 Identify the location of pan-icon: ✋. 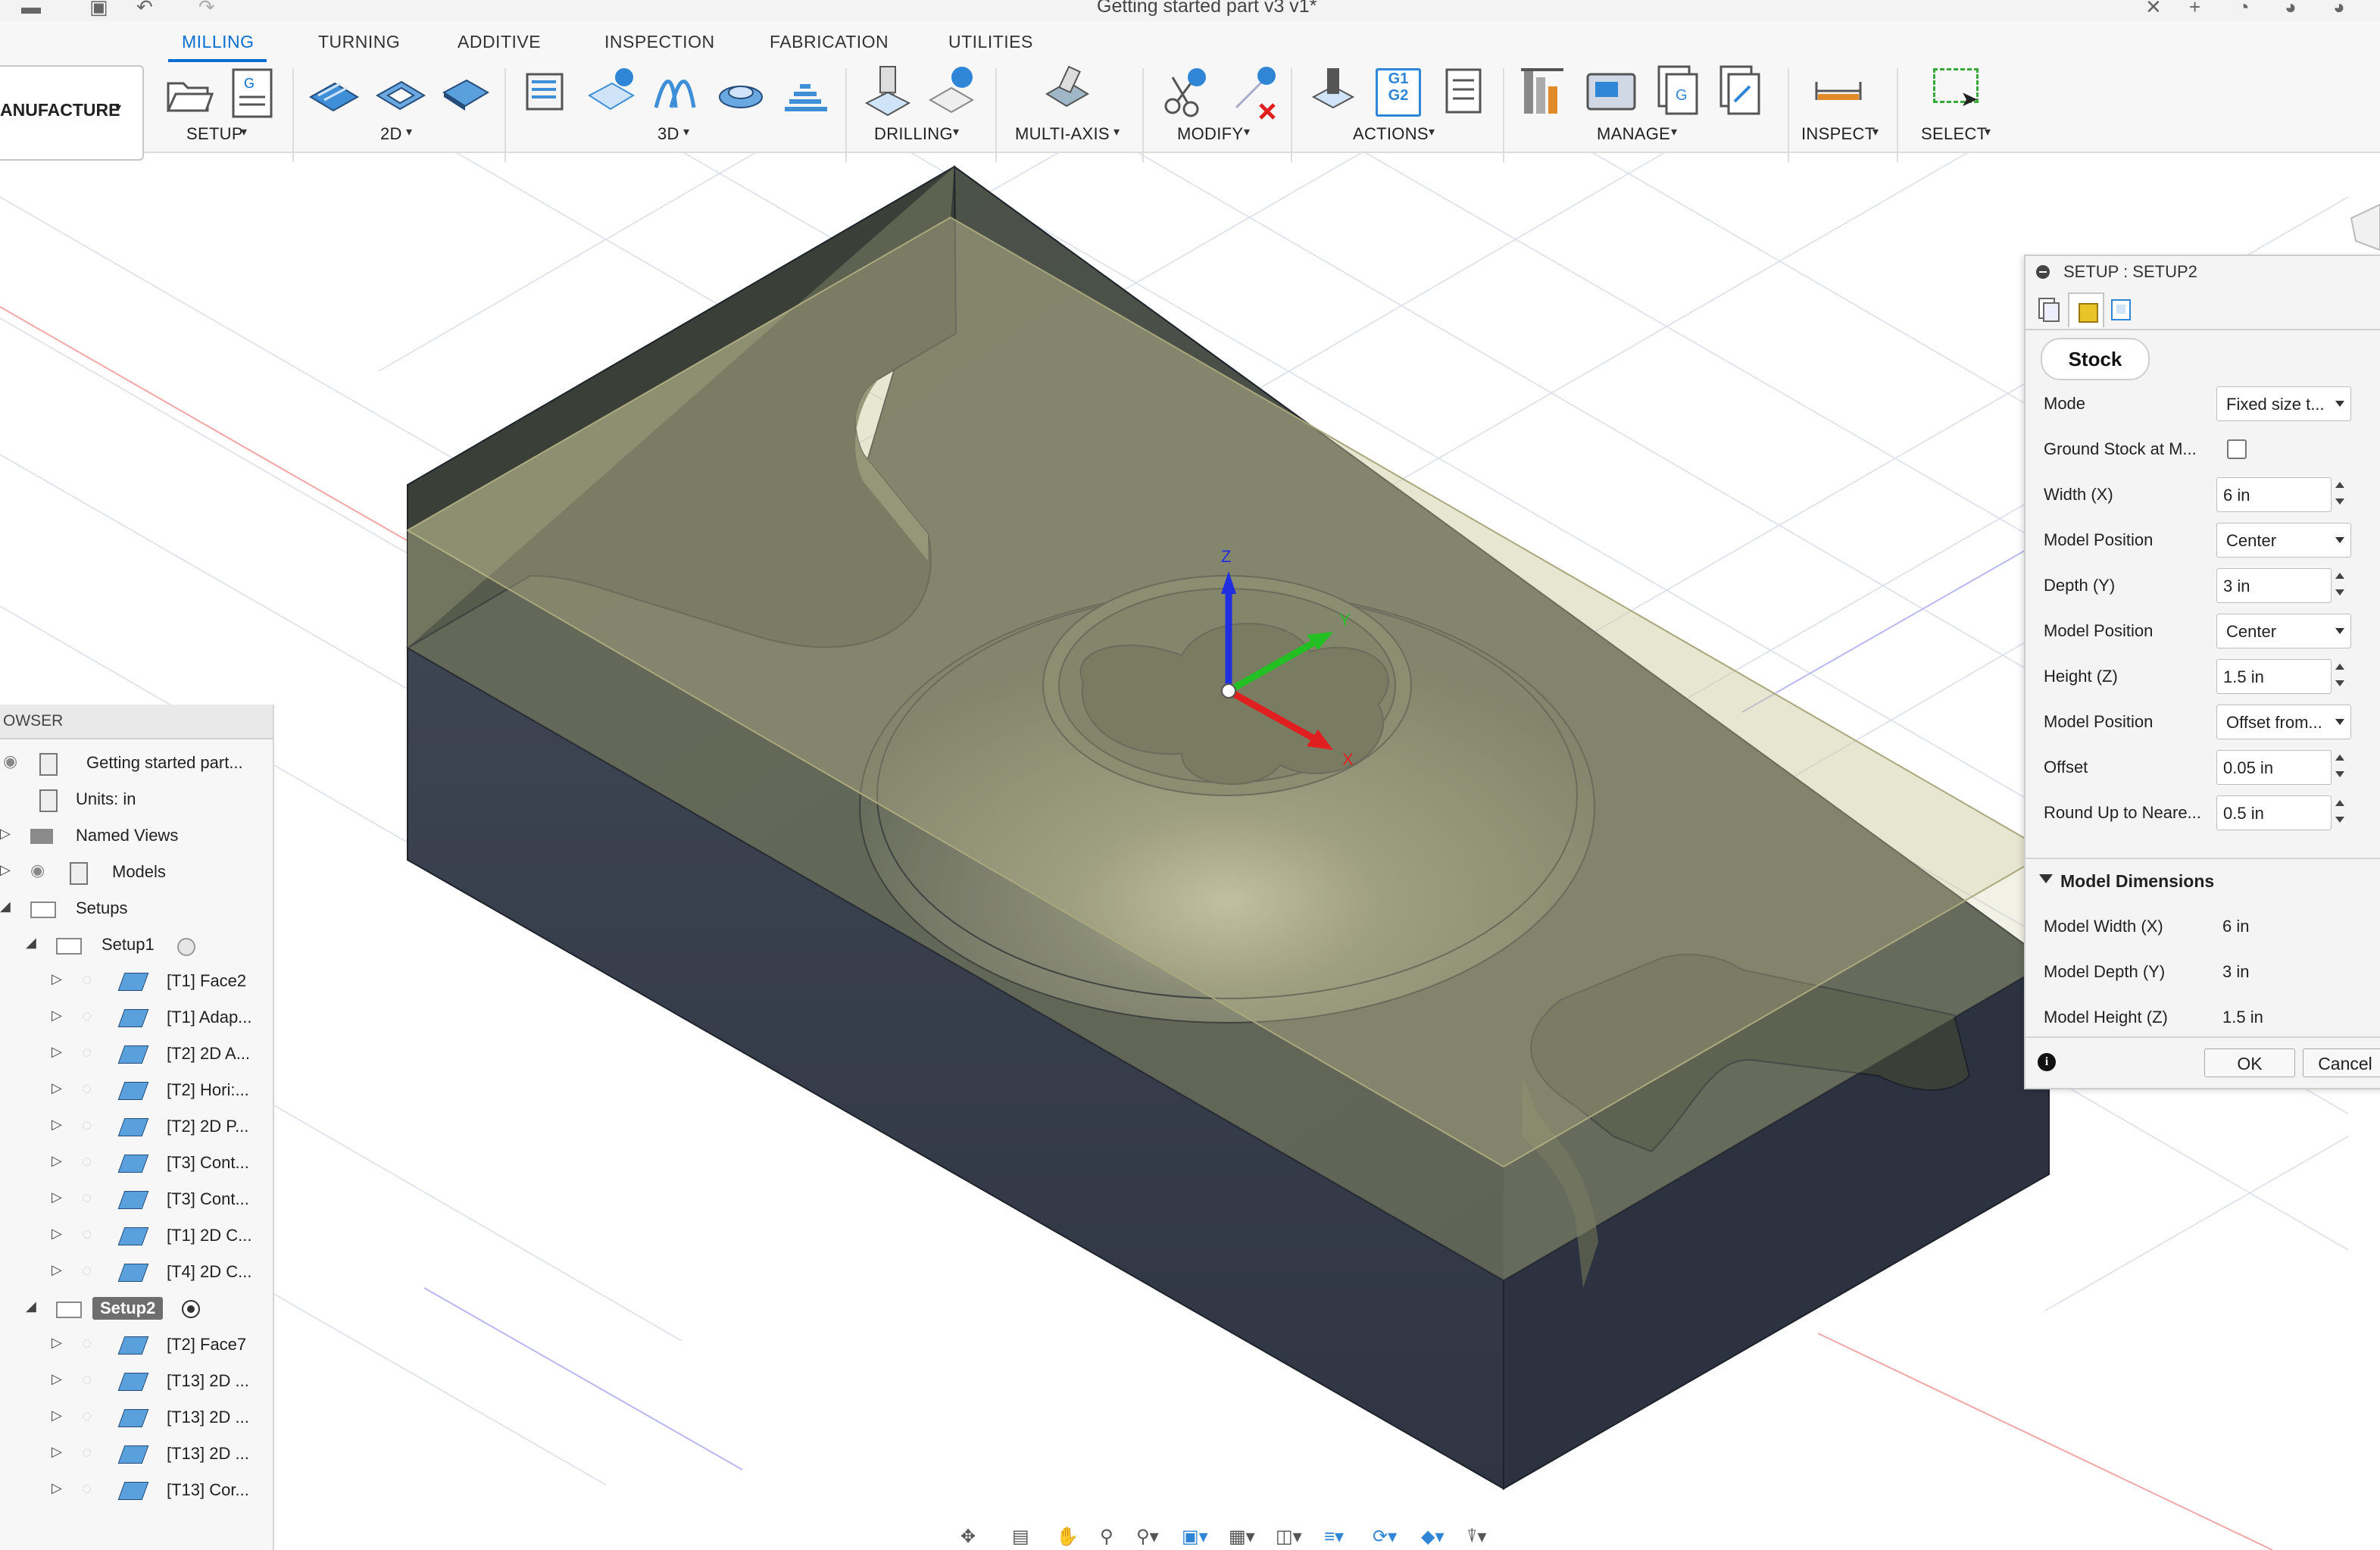
(1067, 1537).